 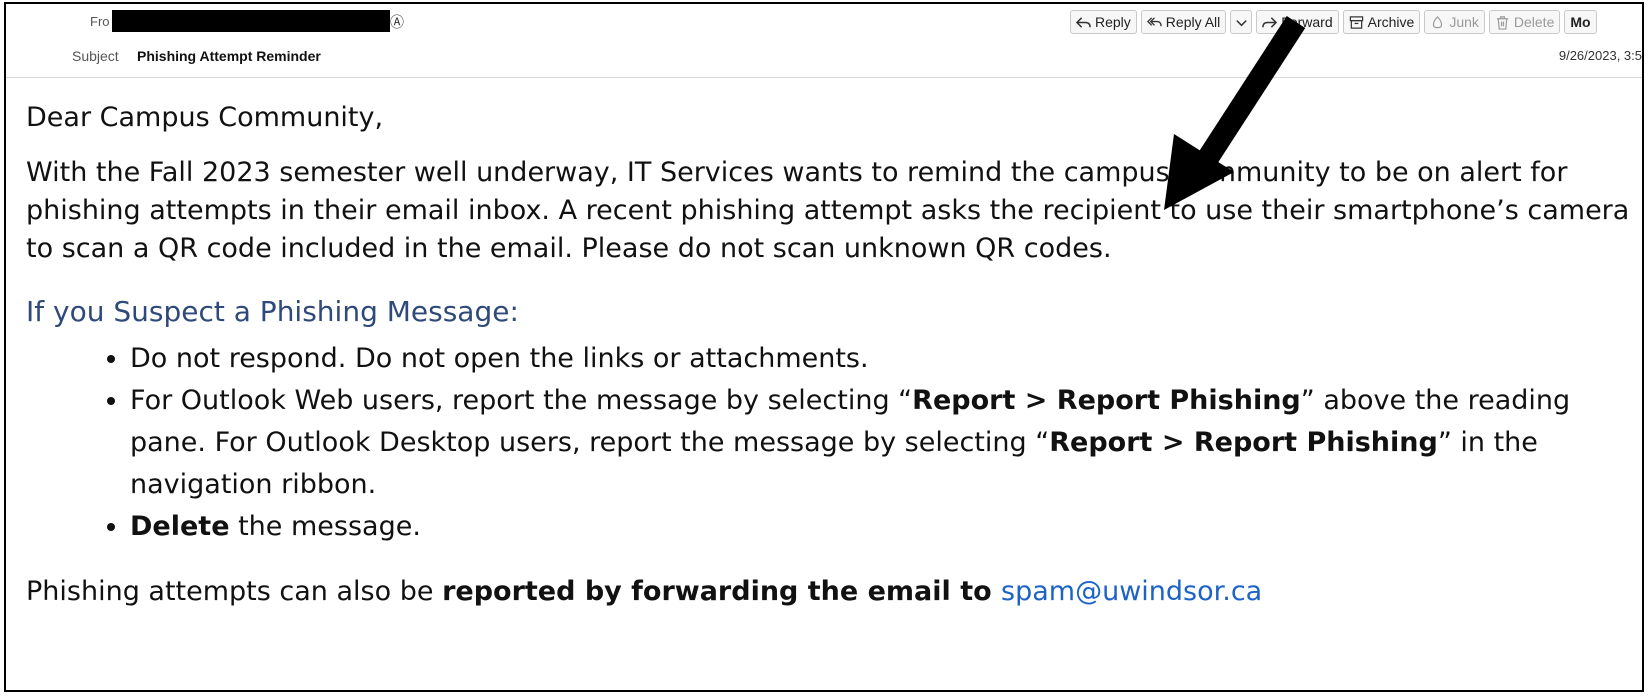 I want to click on from-label: Fro, so click(x=100, y=21).